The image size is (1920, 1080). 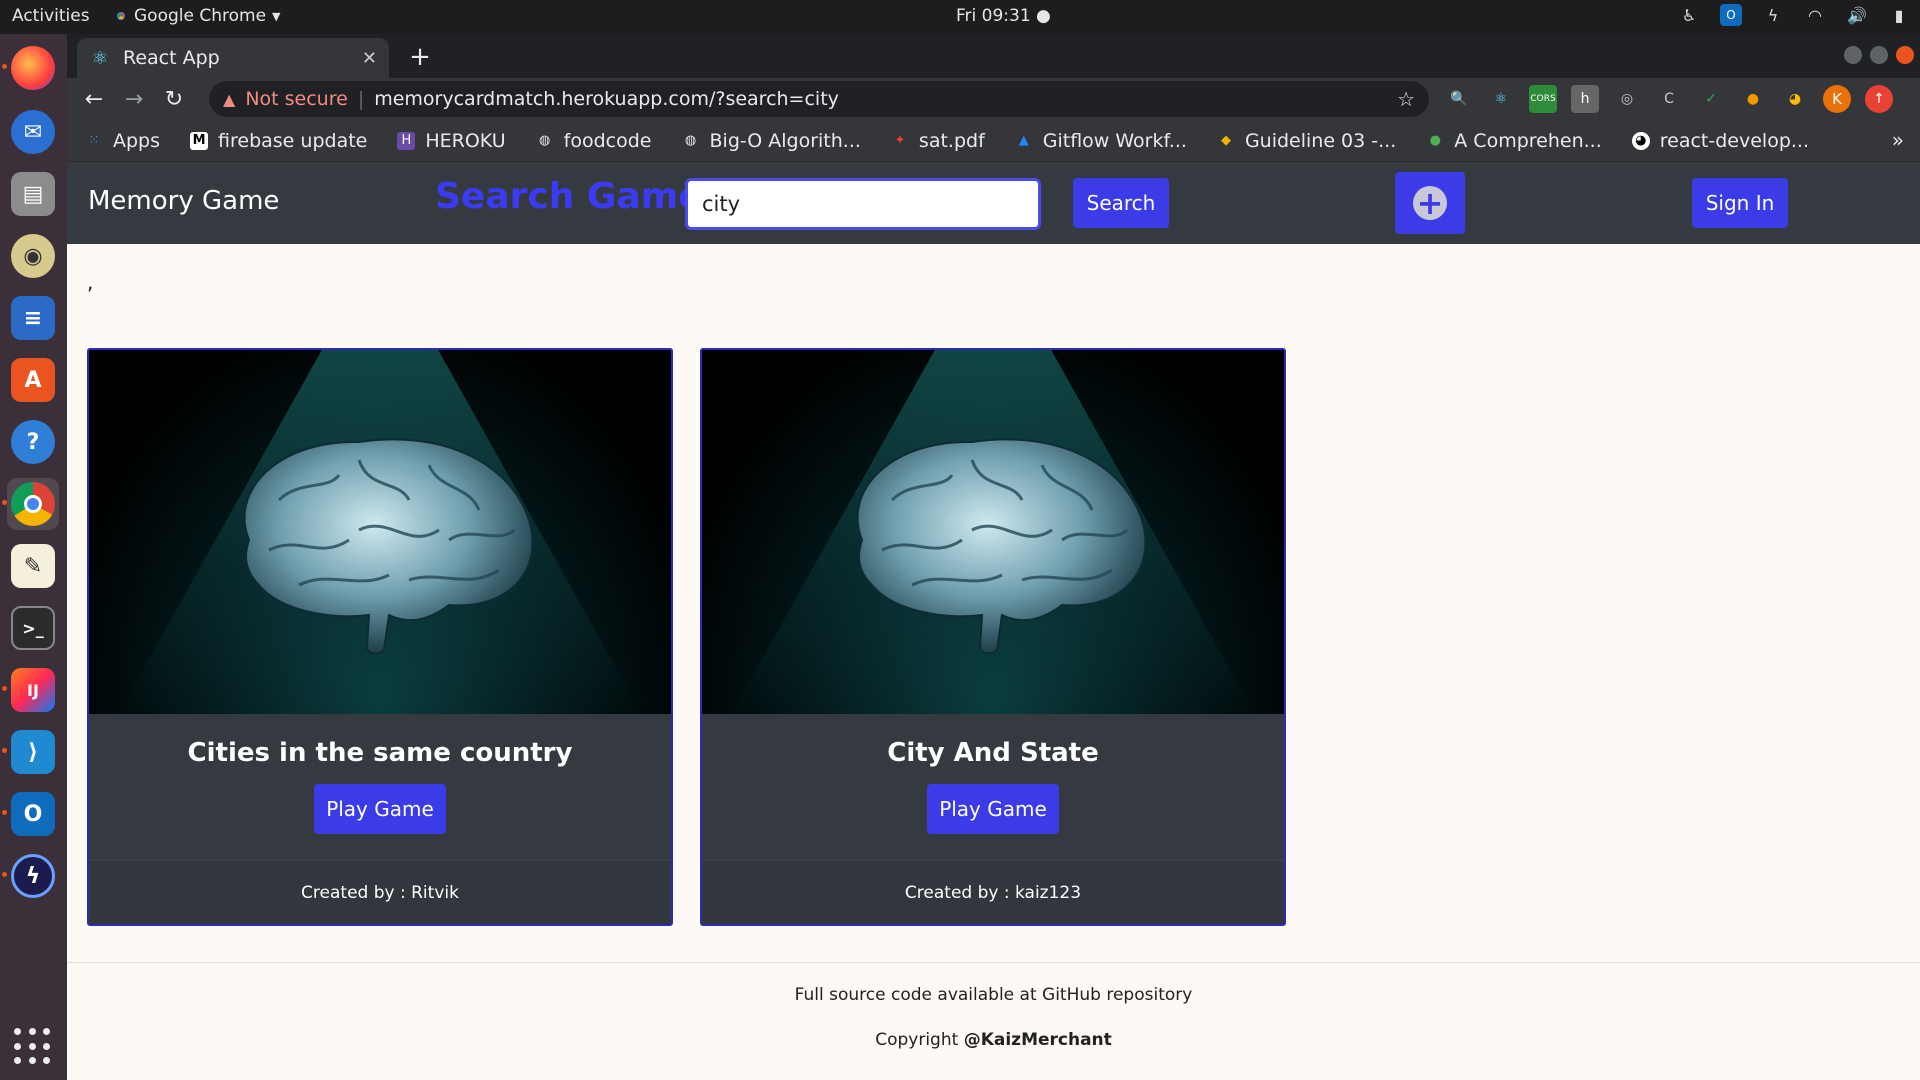 I want to click on dock-text-editor: ✎, so click(x=33, y=566).